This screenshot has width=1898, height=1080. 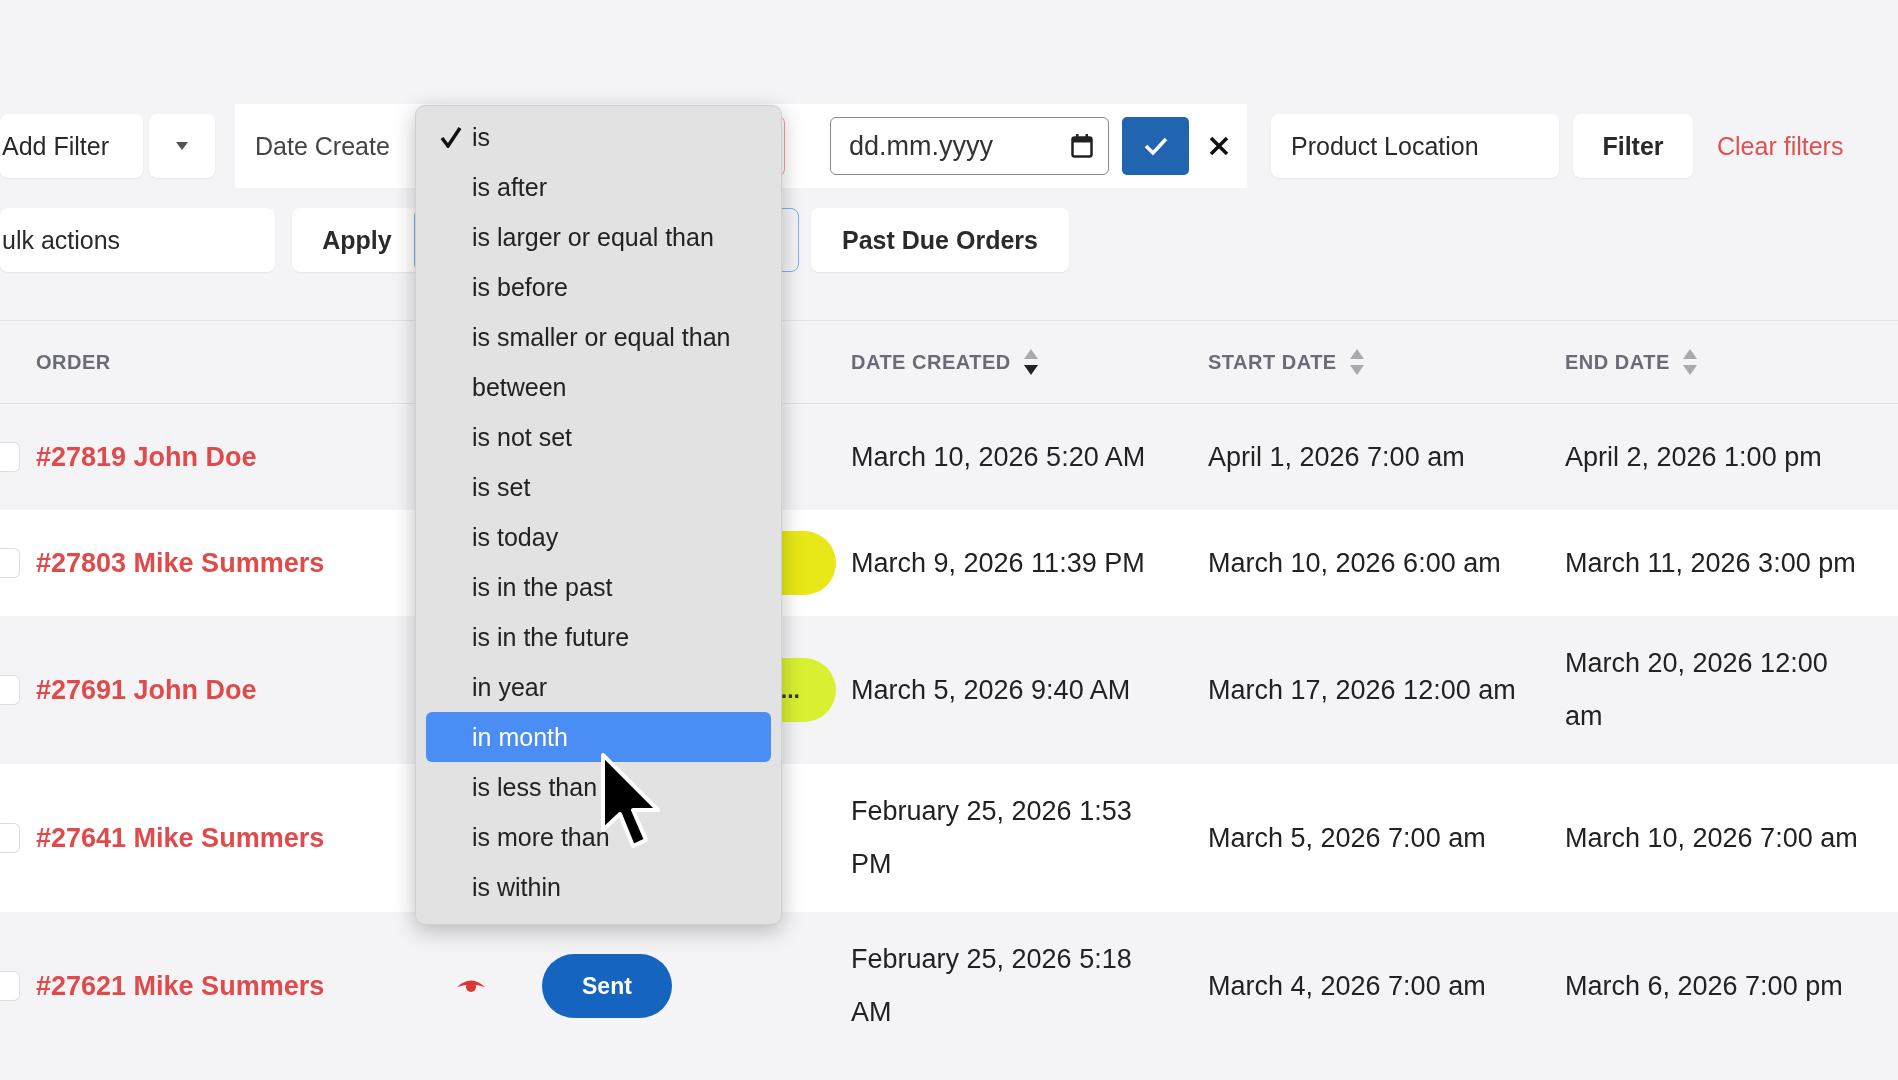 What do you see at coordinates (1082, 146) in the screenshot?
I see `calendar-icon` at bounding box center [1082, 146].